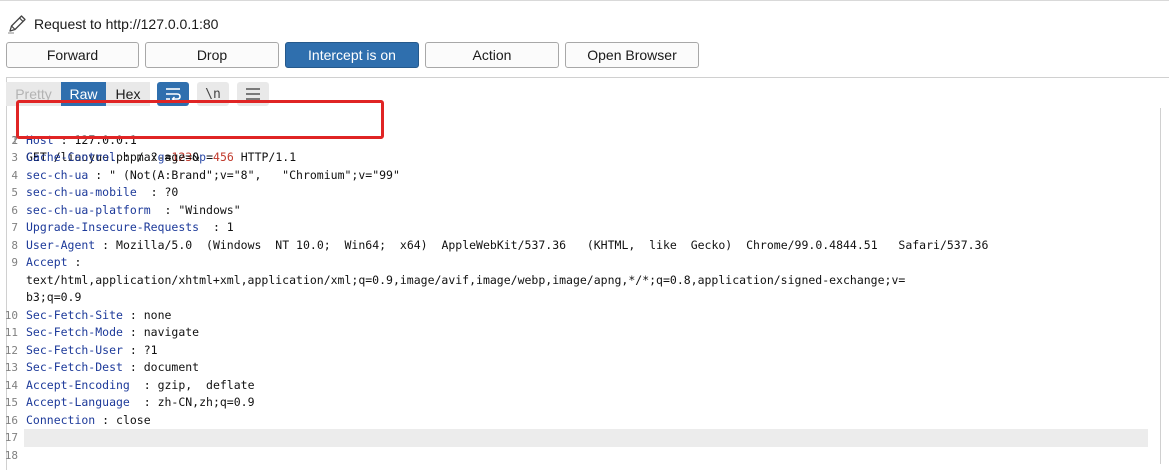 This screenshot has height=470, width=1169. What do you see at coordinates (580, 421) in the screenshot?
I see `header-line: 16 Connection : close` at bounding box center [580, 421].